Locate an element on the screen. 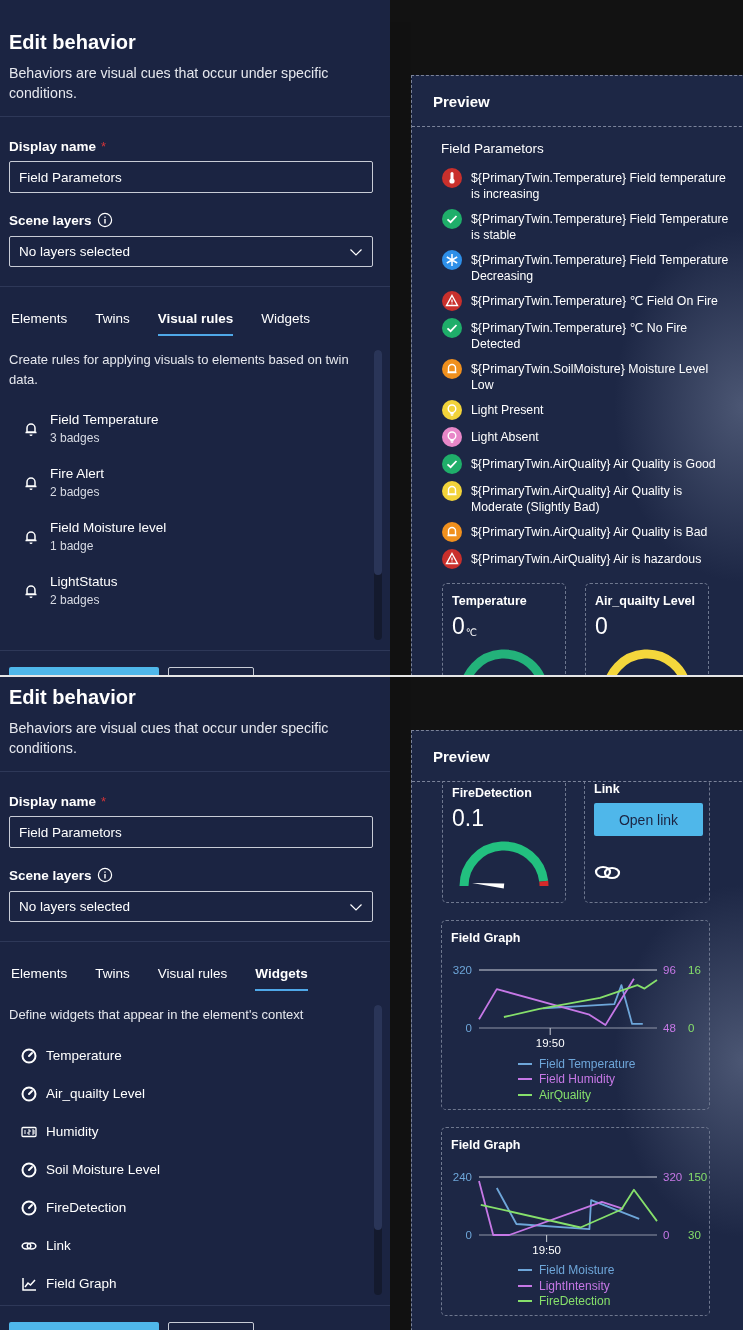 The width and height of the screenshot is (743, 1330). legend-label: Field Humidity is located at coordinates (577, 1079).